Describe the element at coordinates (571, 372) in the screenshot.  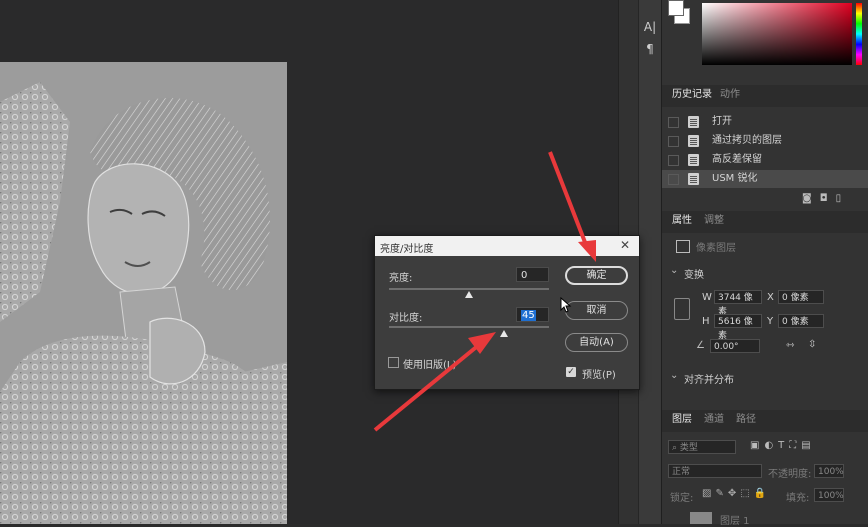
I see `preview-checkbox: ✓` at that location.